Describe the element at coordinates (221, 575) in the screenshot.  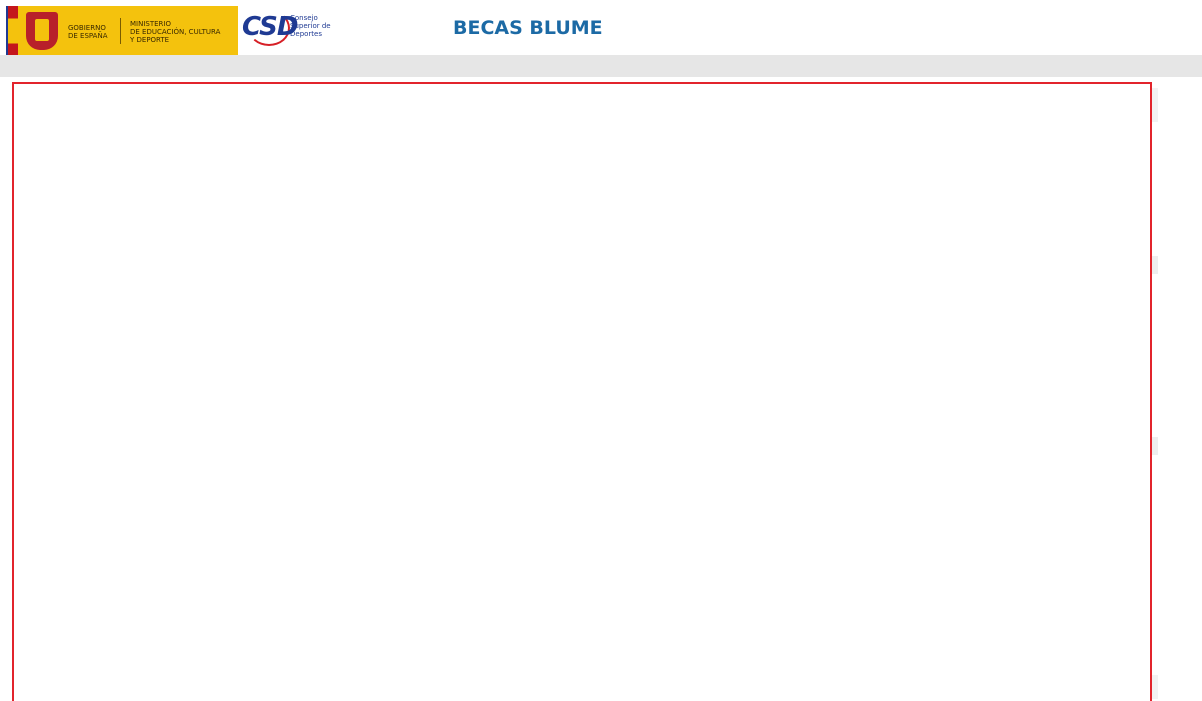
I see `segundo-apellido-input: Ornazo` at that location.